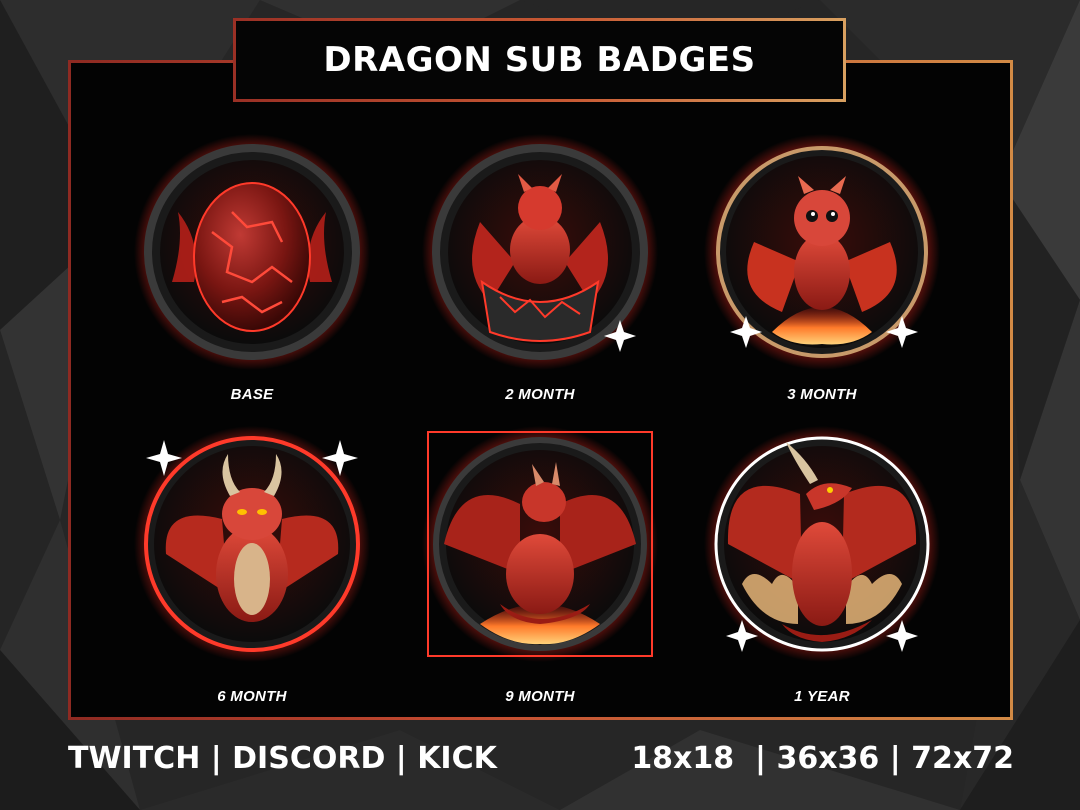  I want to click on baby-dragon-icon, so click(822, 252).